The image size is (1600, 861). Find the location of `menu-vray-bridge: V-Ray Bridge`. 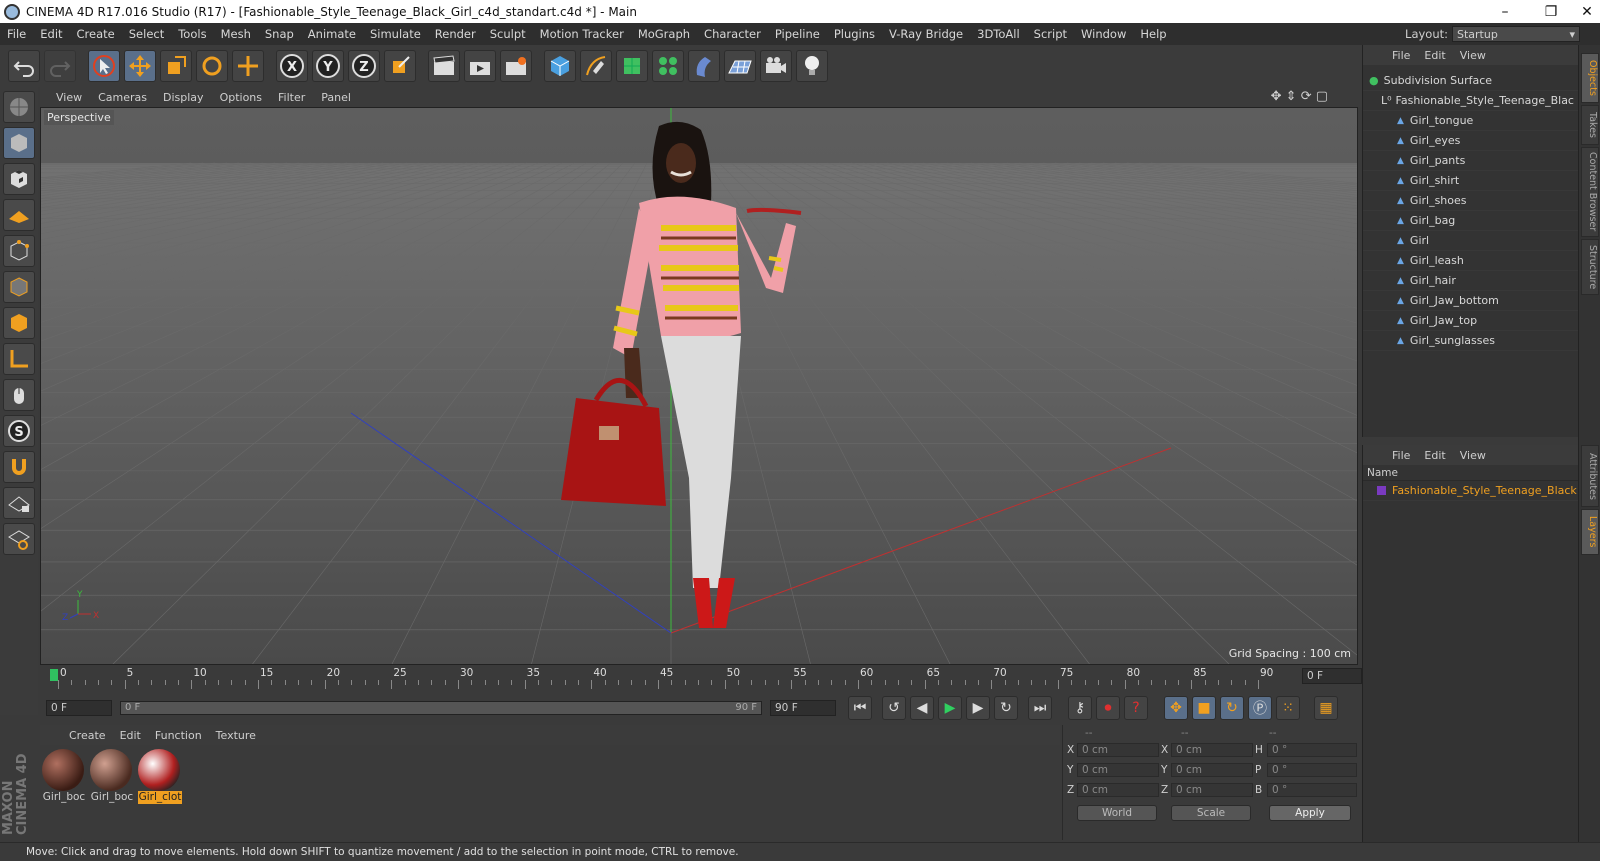

menu-vray-bridge: V-Ray Bridge is located at coordinates (926, 34).